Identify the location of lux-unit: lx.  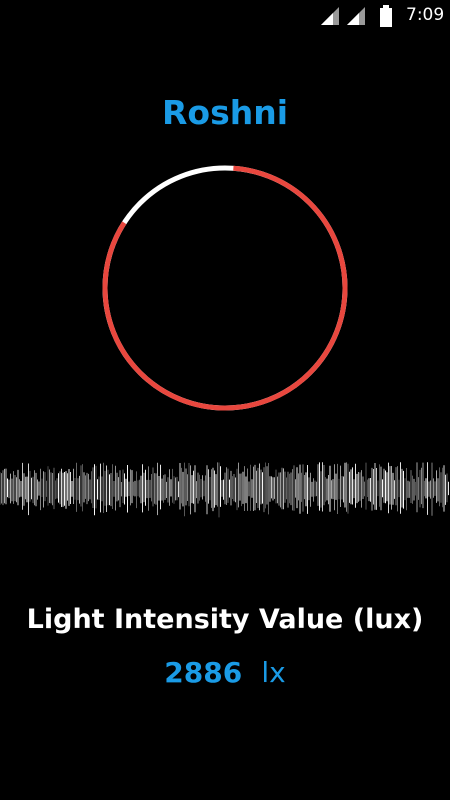
(273, 672).